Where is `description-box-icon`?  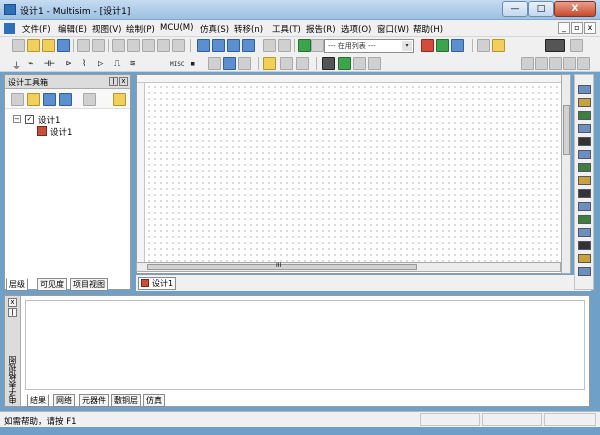 description-box-icon is located at coordinates (269, 45).